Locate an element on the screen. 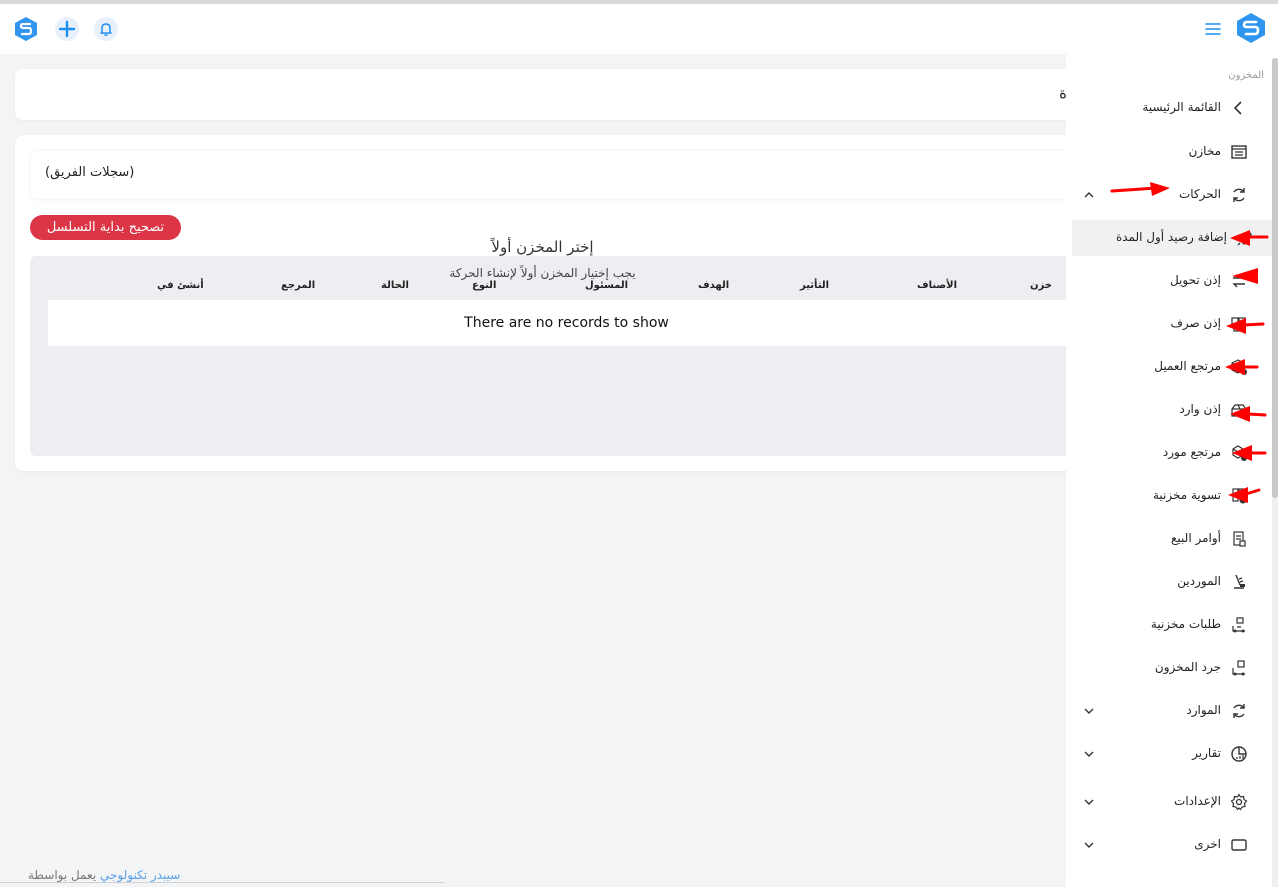 The width and height of the screenshot is (1278, 887). footer-brand-link: سيبدر تكنولوجي is located at coordinates (140, 875).